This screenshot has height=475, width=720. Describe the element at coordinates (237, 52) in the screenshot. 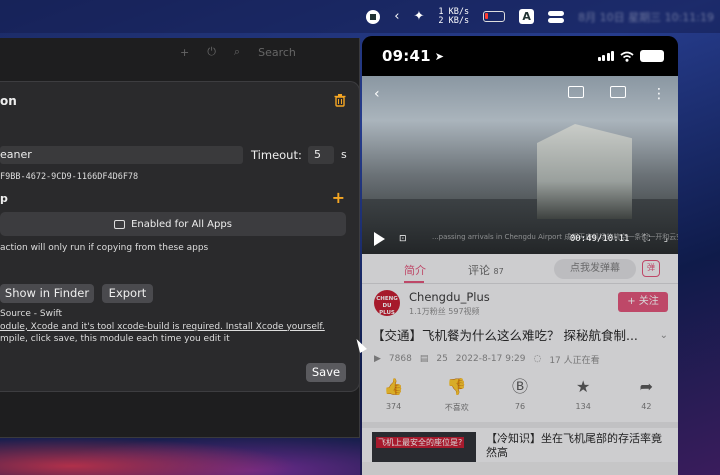

I see `search-icon: ⌕` at that location.